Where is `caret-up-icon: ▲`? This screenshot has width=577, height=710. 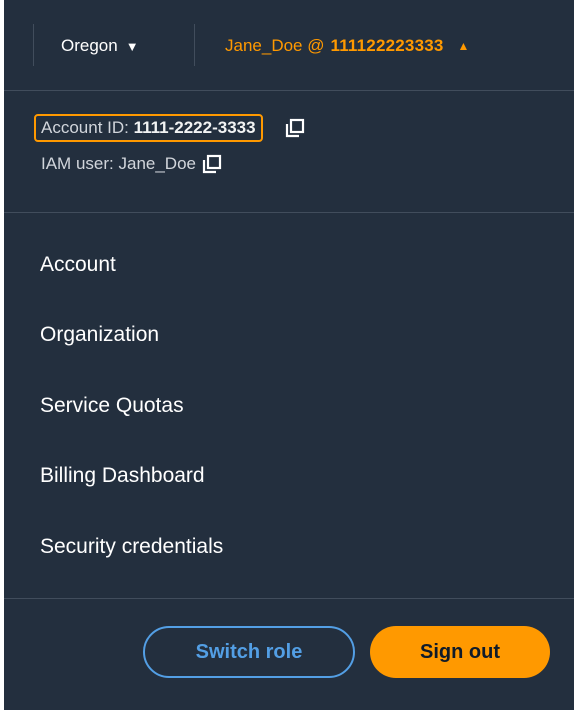
caret-up-icon: ▲ is located at coordinates (463, 46).